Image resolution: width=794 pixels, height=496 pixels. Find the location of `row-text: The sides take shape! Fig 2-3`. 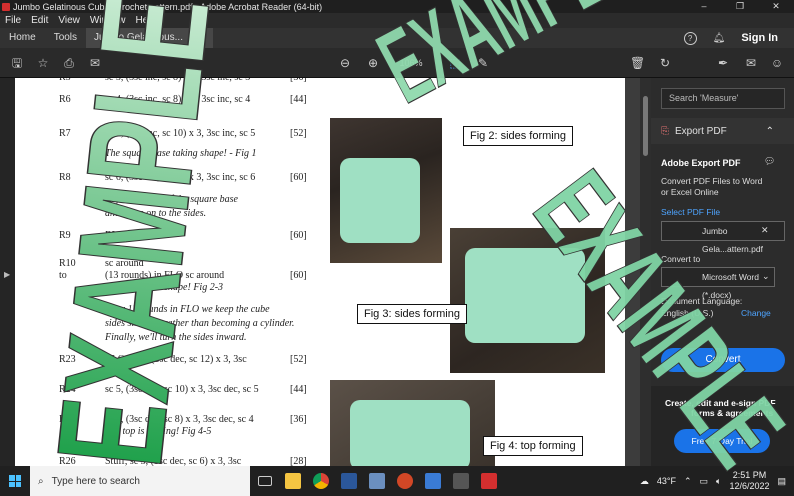

row-text: The sides take shape! Fig 2-3 is located at coordinates (164, 287).